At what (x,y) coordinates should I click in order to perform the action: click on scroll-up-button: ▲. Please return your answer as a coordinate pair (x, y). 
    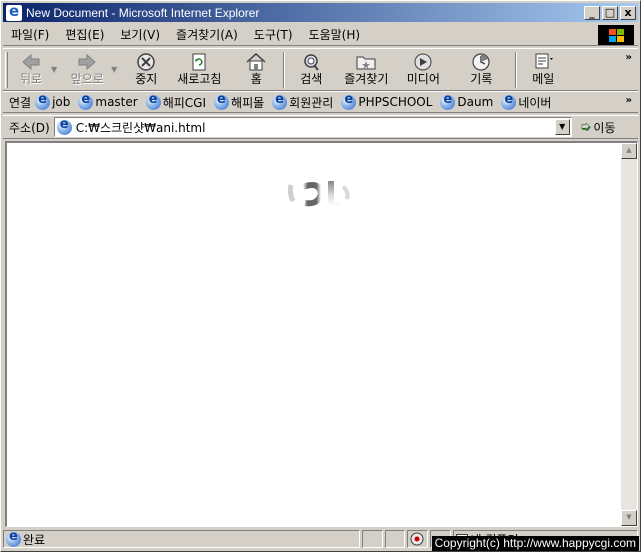
    Looking at the image, I should click on (629, 151).